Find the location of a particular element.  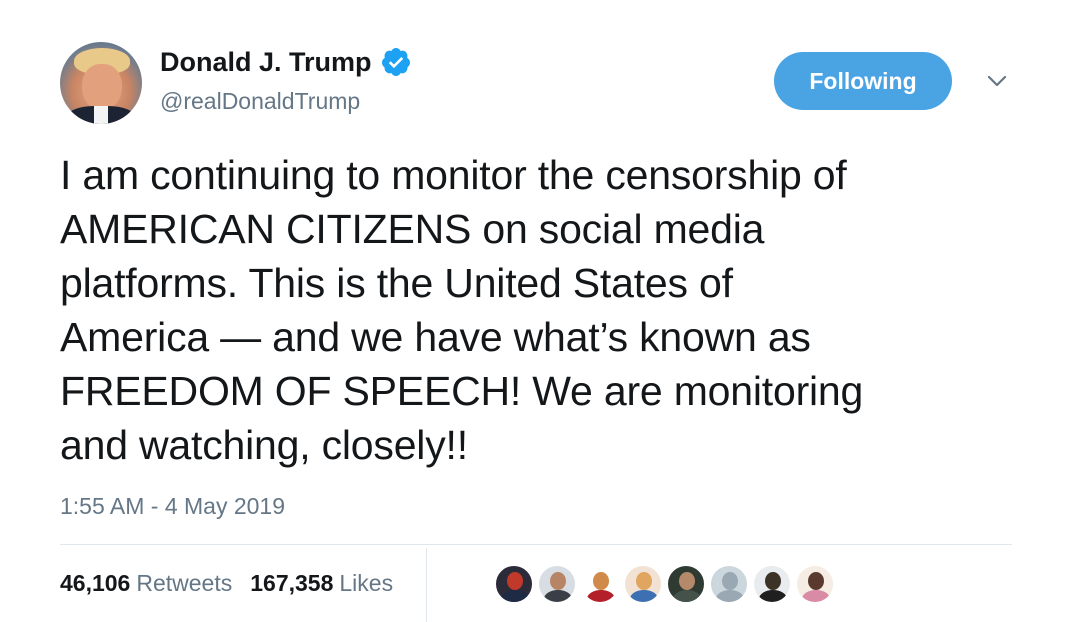

retweets-count: 46,106 is located at coordinates (95, 583).